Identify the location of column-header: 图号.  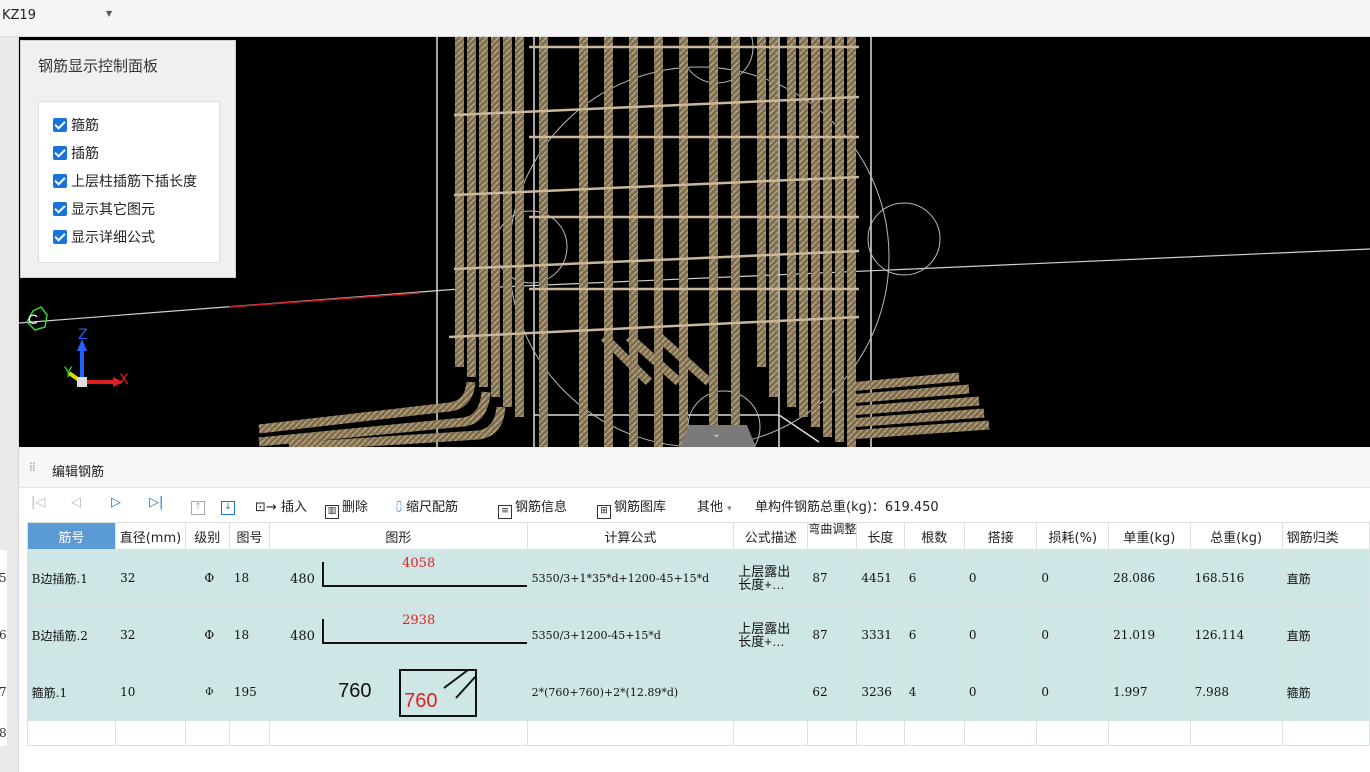
(249, 536).